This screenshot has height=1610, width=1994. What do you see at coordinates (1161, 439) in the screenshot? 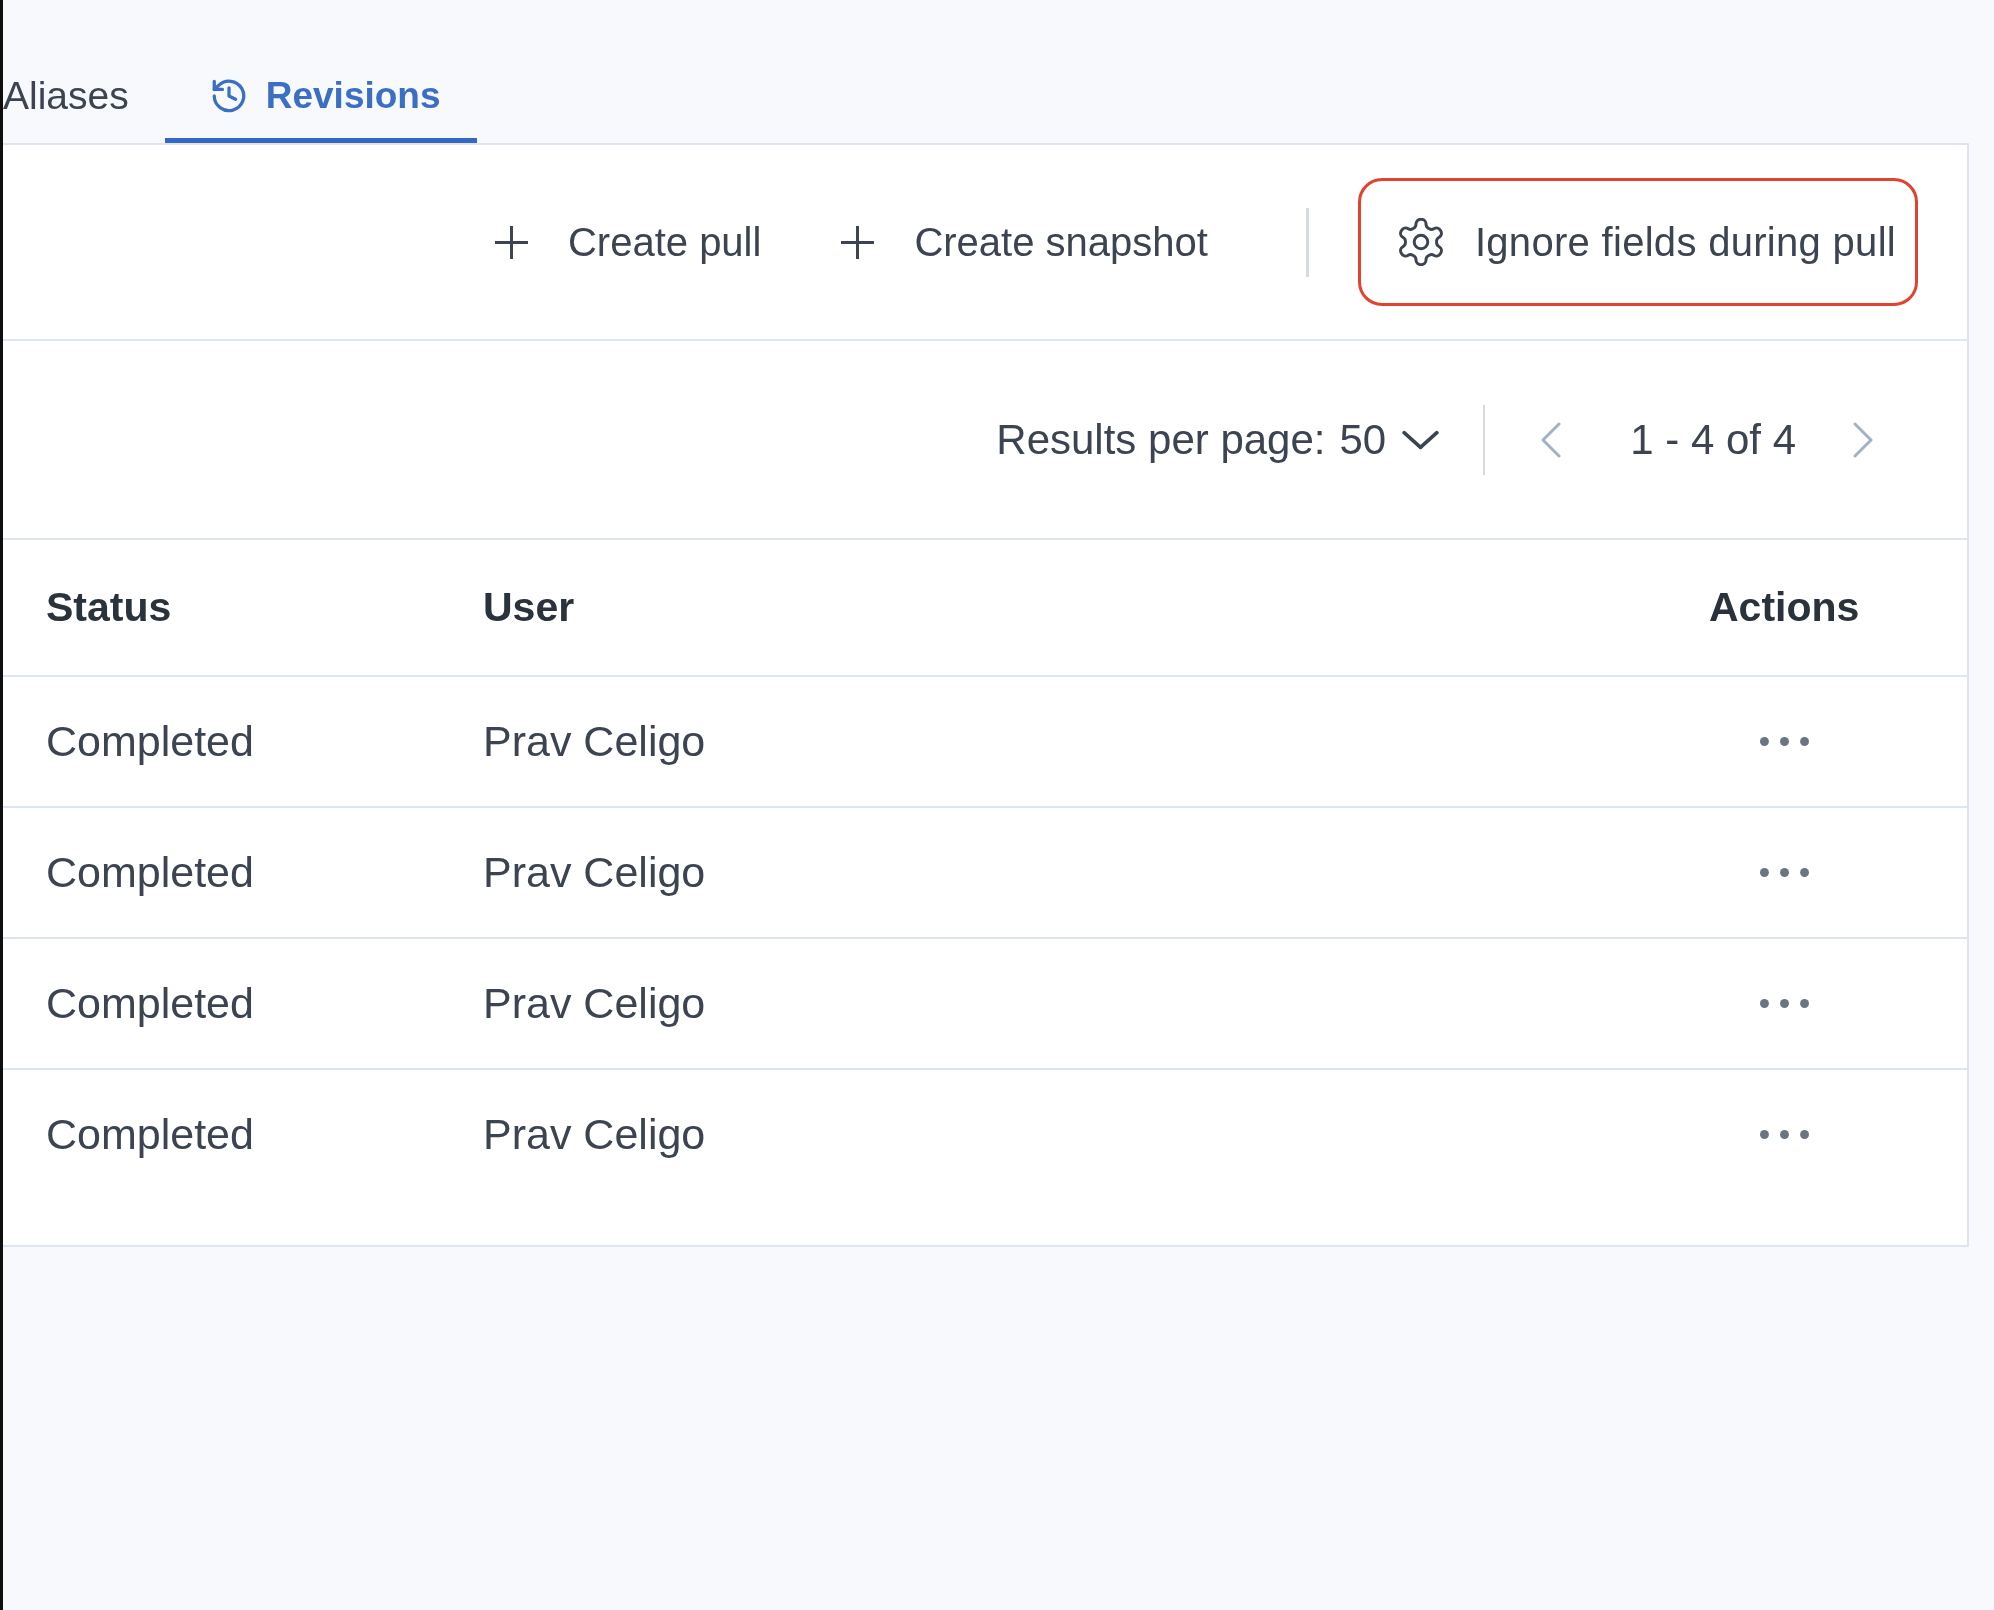
I see `results-per-page-label: Results per page:` at bounding box center [1161, 439].